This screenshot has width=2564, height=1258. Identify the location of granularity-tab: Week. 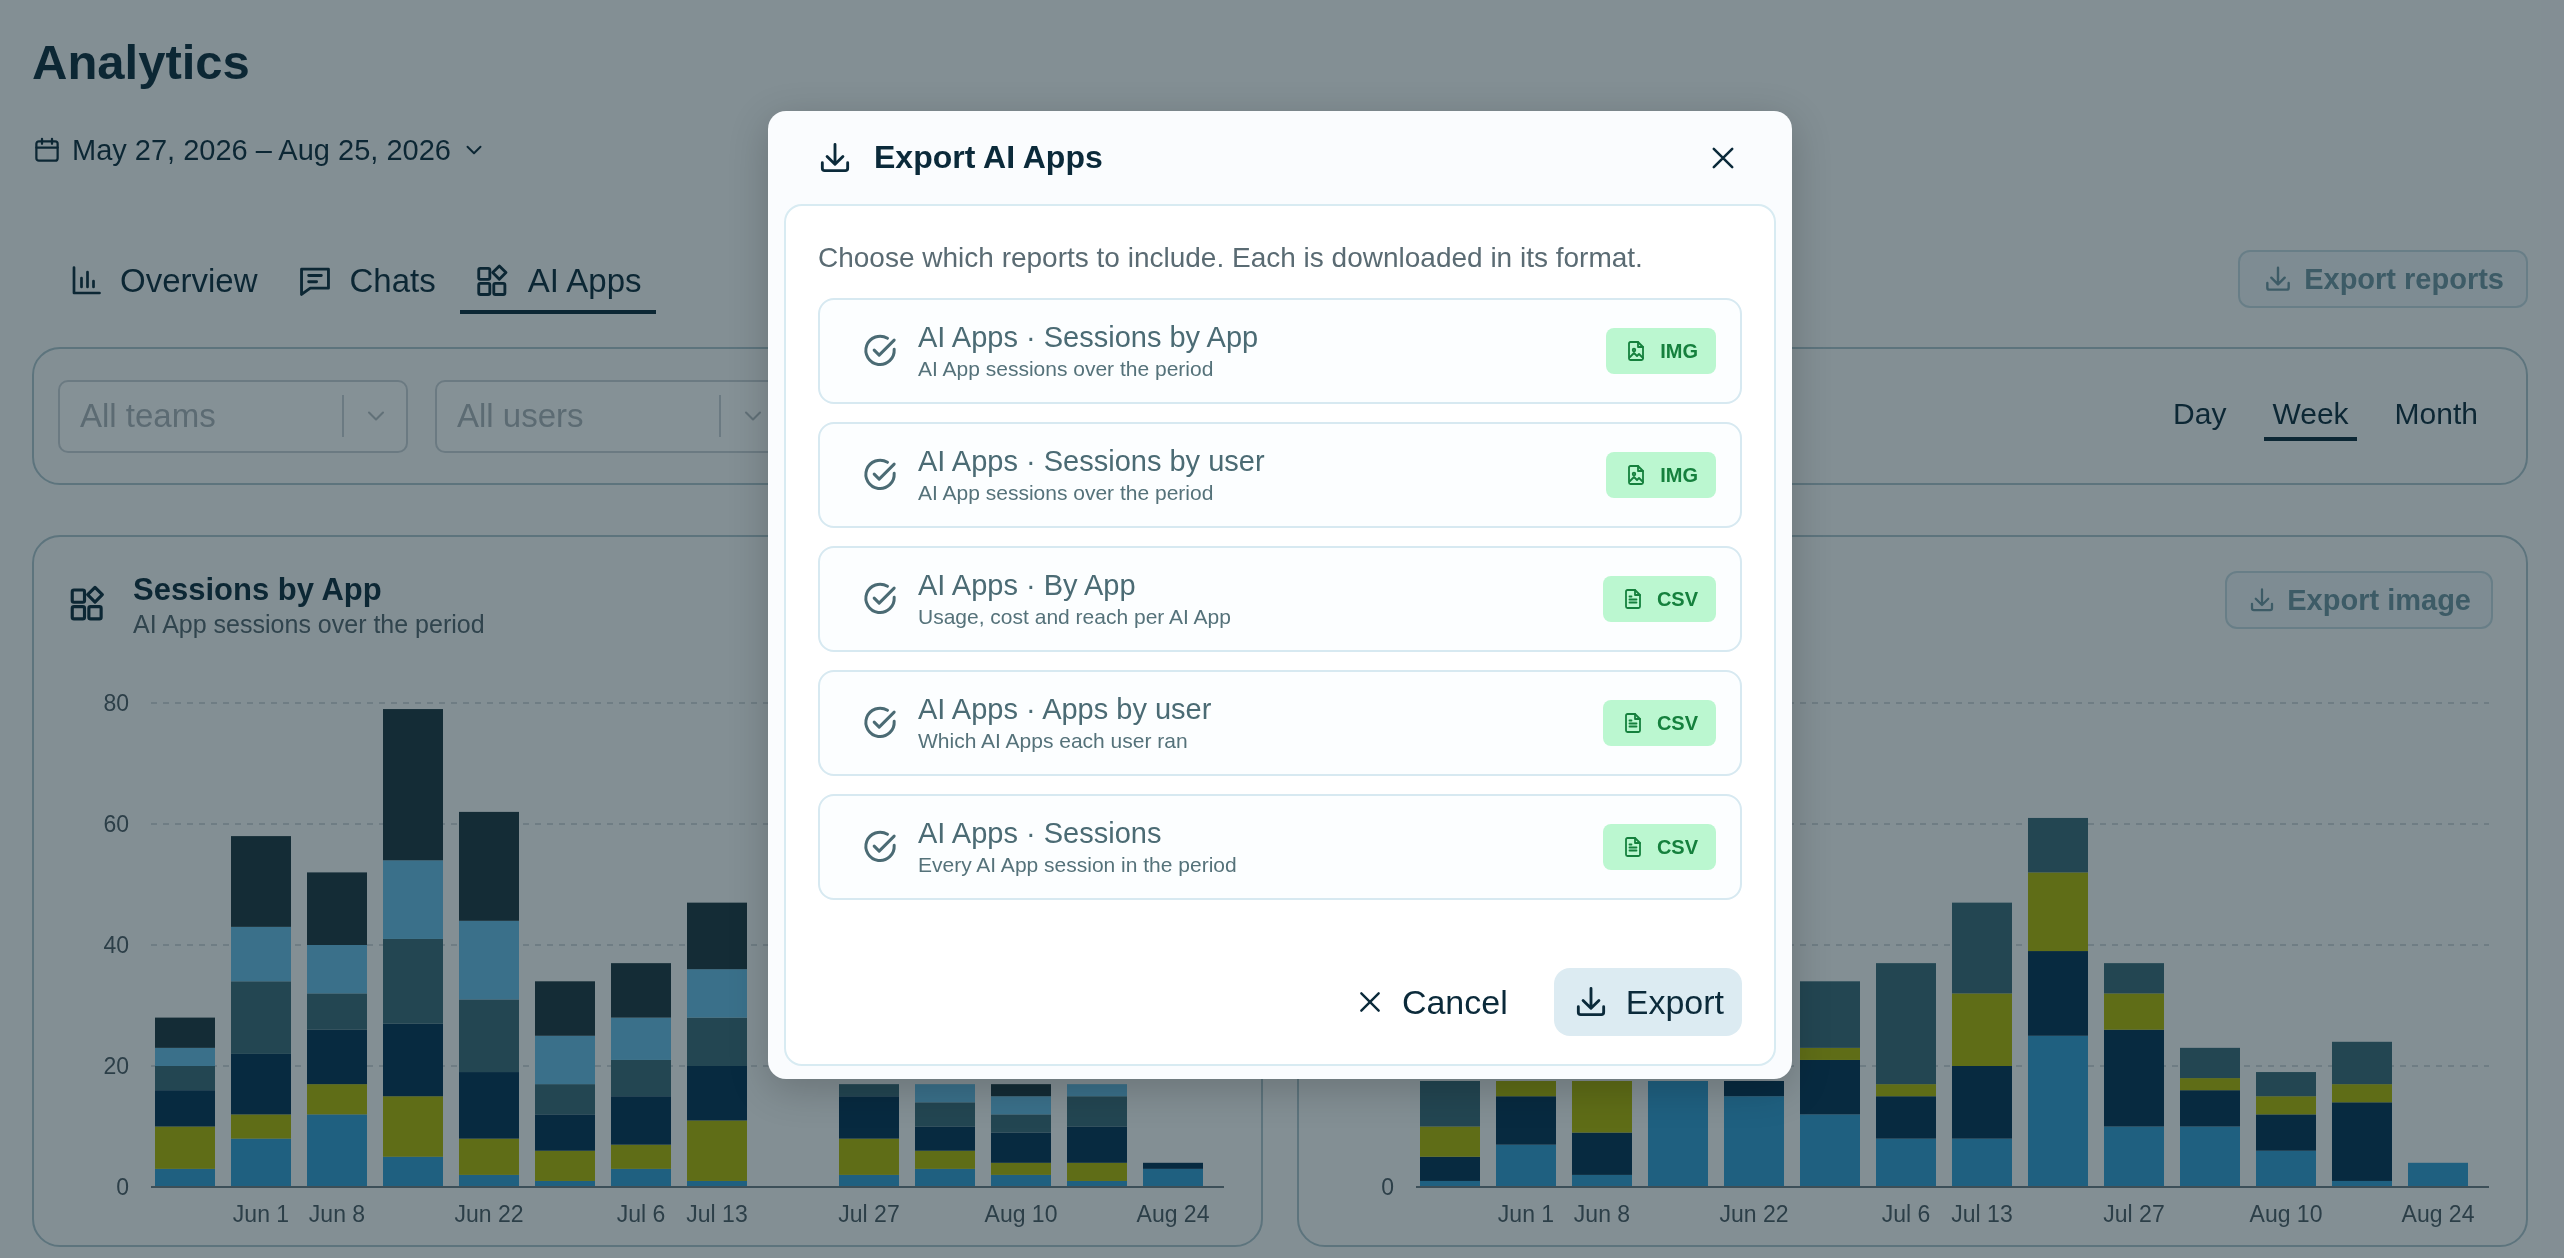
(2310, 416).